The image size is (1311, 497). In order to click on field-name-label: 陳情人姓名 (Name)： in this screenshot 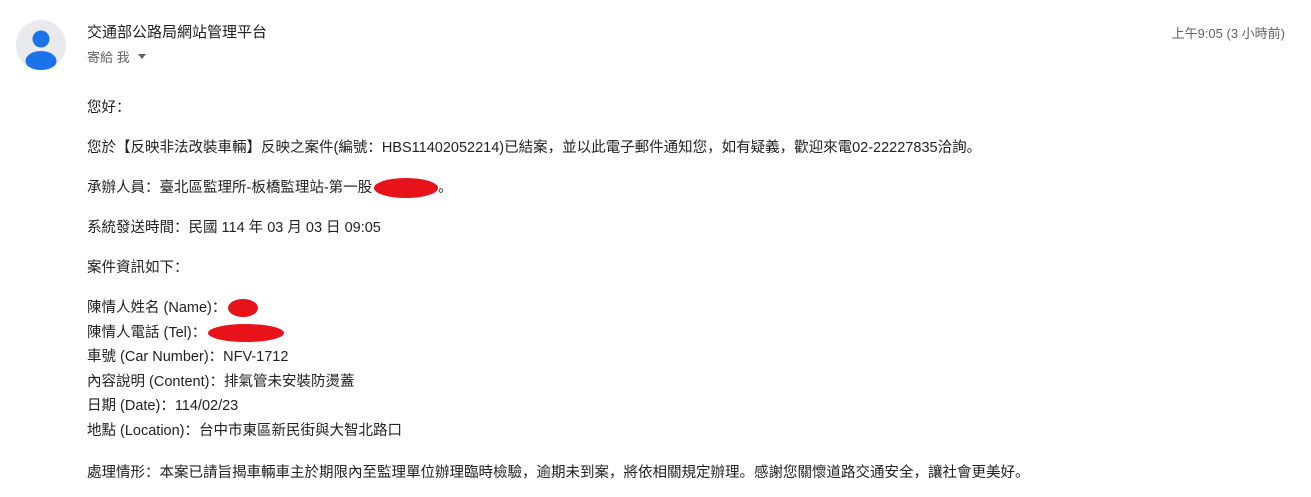, I will do `click(157, 308)`.